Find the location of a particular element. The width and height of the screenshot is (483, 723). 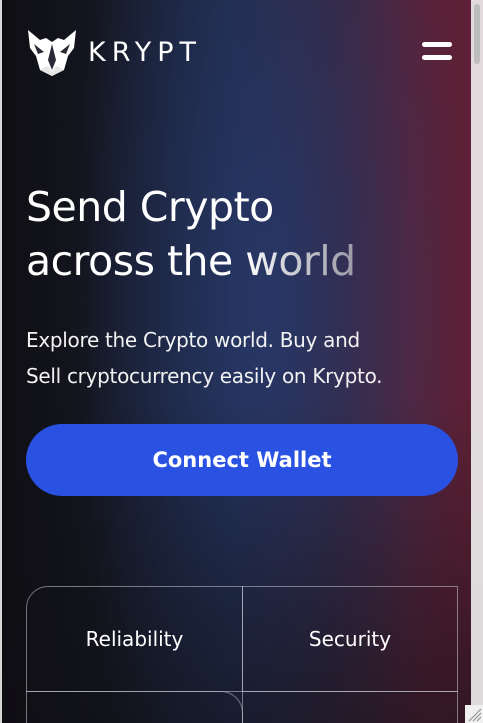

hero-title-line2: across the world is located at coordinates (236, 261).